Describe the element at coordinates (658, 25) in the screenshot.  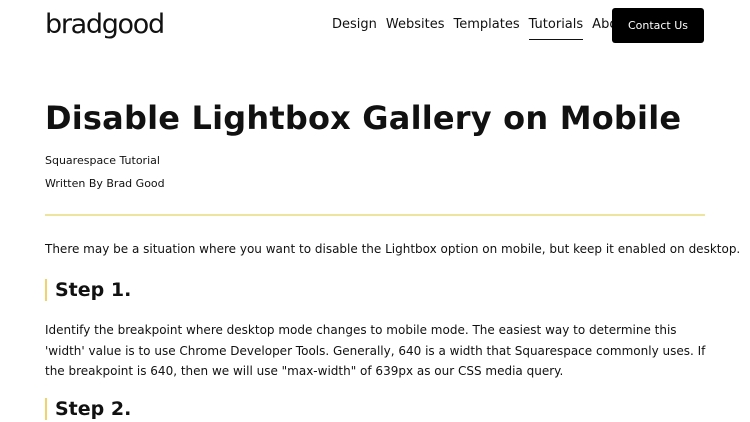
I see `contact-us-button: Contact Us` at that location.